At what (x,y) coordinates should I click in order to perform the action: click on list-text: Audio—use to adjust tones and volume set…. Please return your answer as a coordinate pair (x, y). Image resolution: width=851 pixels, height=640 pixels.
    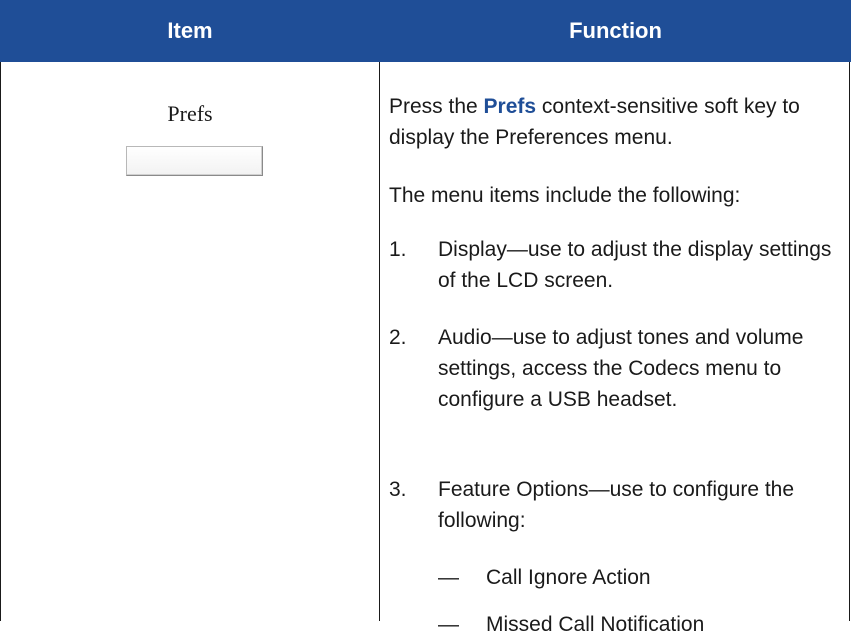
    Looking at the image, I should click on (621, 368).